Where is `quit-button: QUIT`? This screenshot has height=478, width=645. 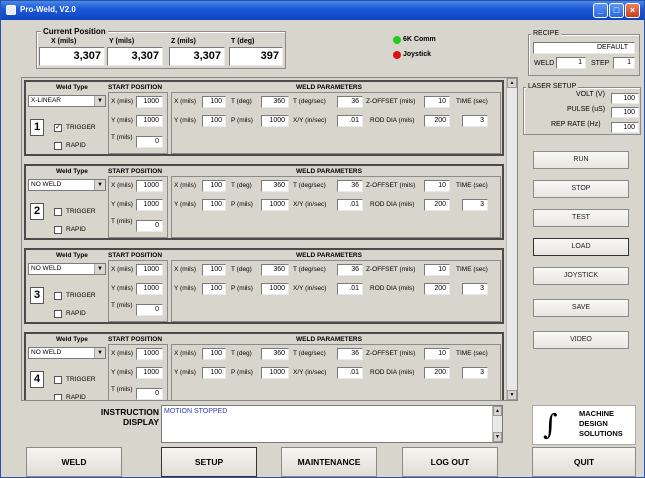 quit-button: QUIT is located at coordinates (584, 462).